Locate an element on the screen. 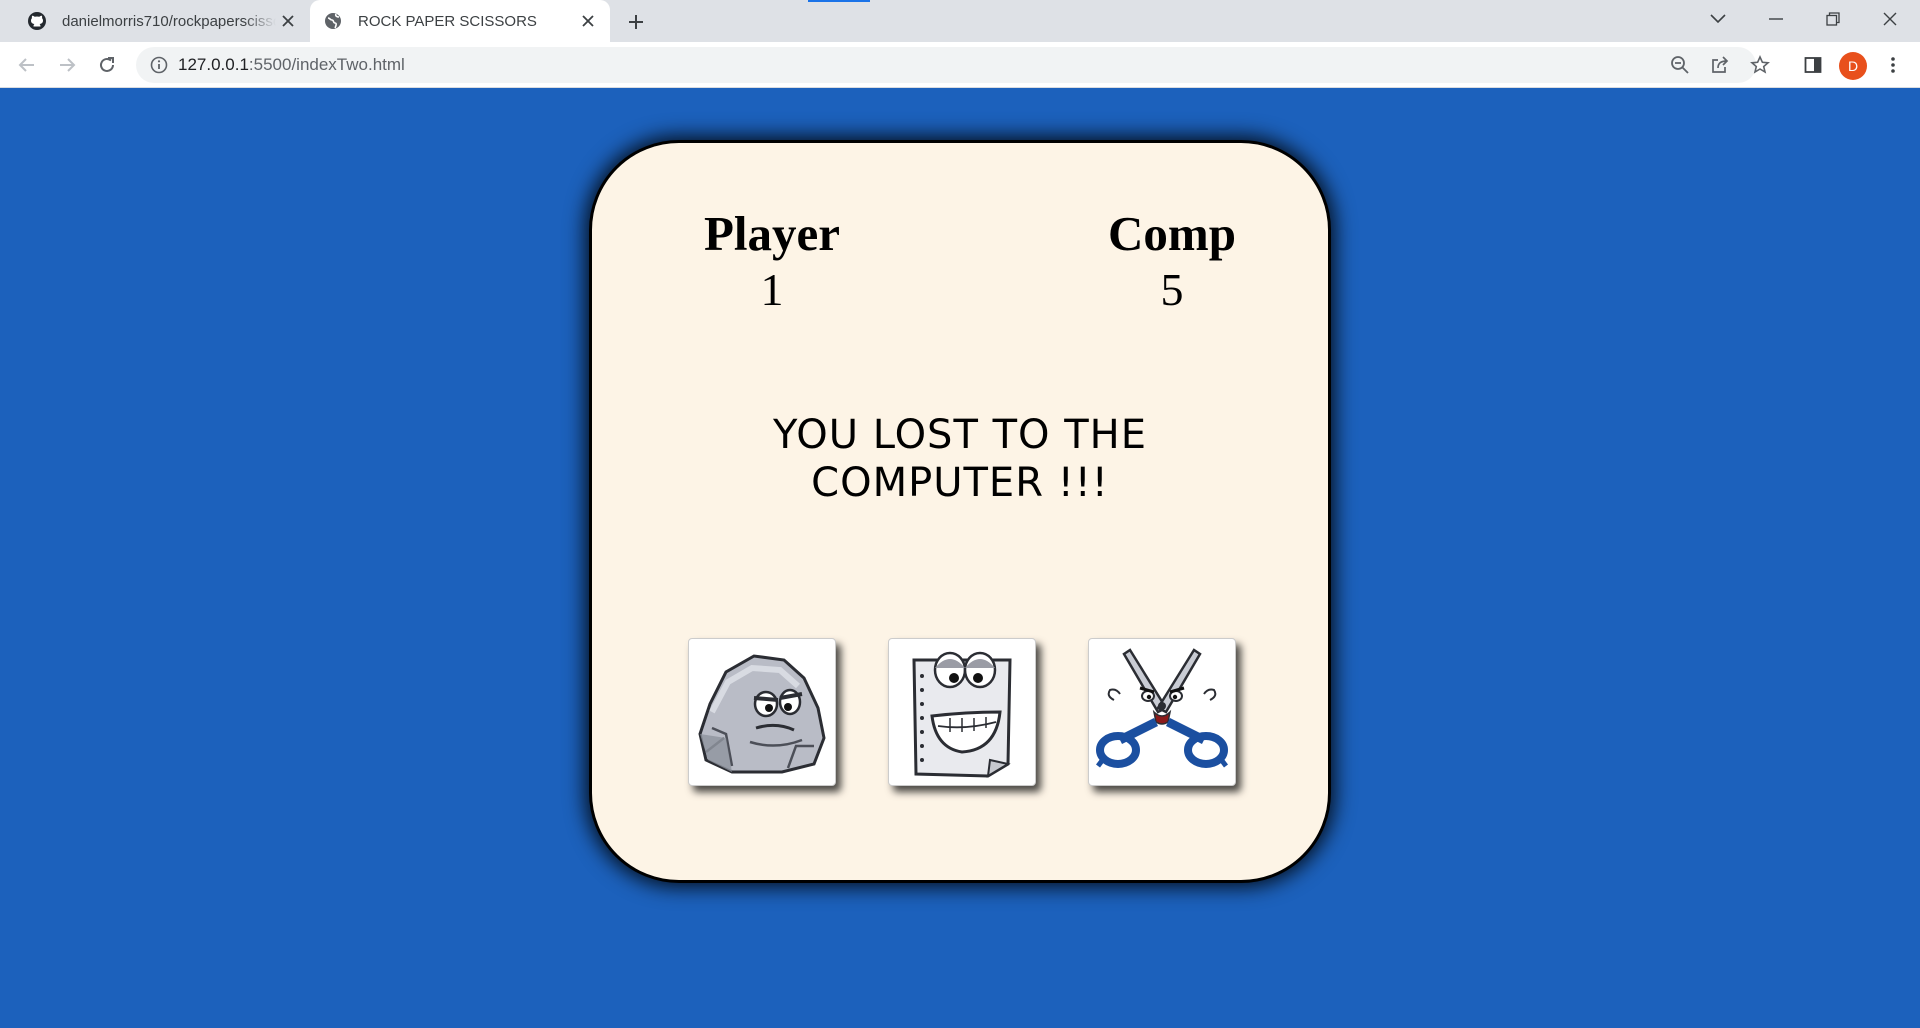 Image resolution: width=1920 pixels, height=1028 pixels. arrow-right-icon is located at coordinates (68, 65).